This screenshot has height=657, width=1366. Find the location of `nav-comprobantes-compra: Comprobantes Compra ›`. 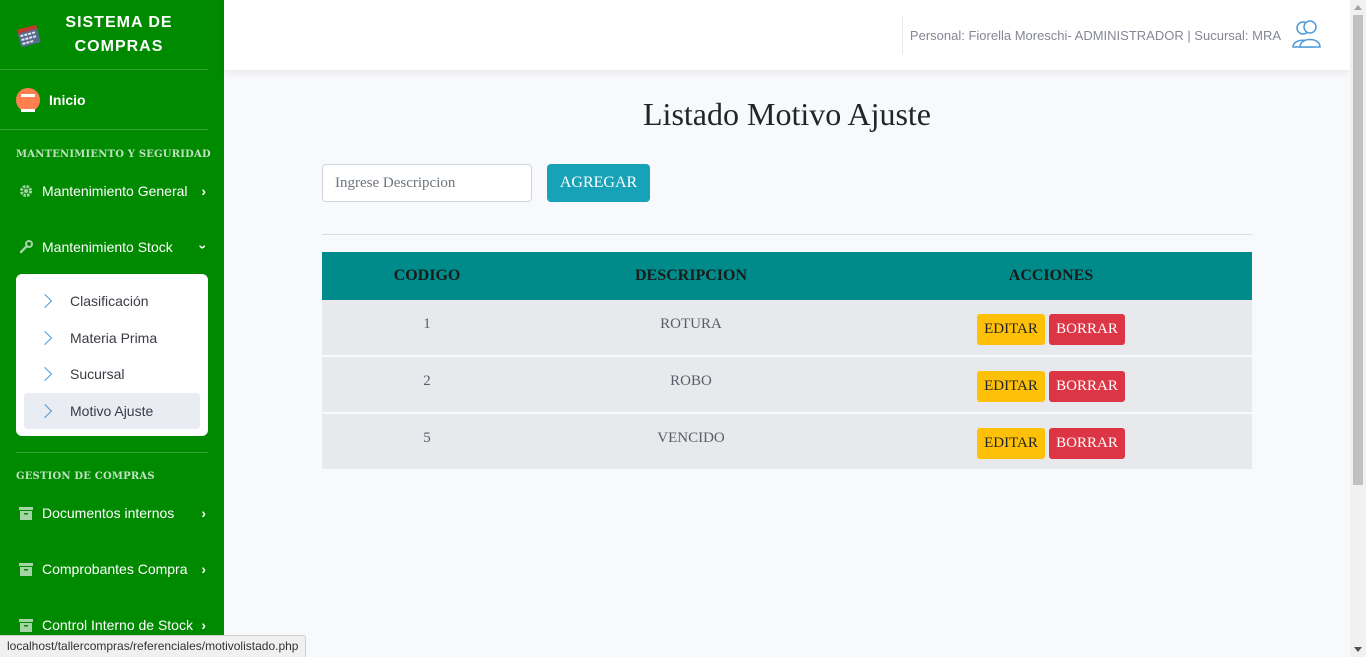

nav-comprobantes-compra: Comprobantes Compra › is located at coordinates (112, 569).